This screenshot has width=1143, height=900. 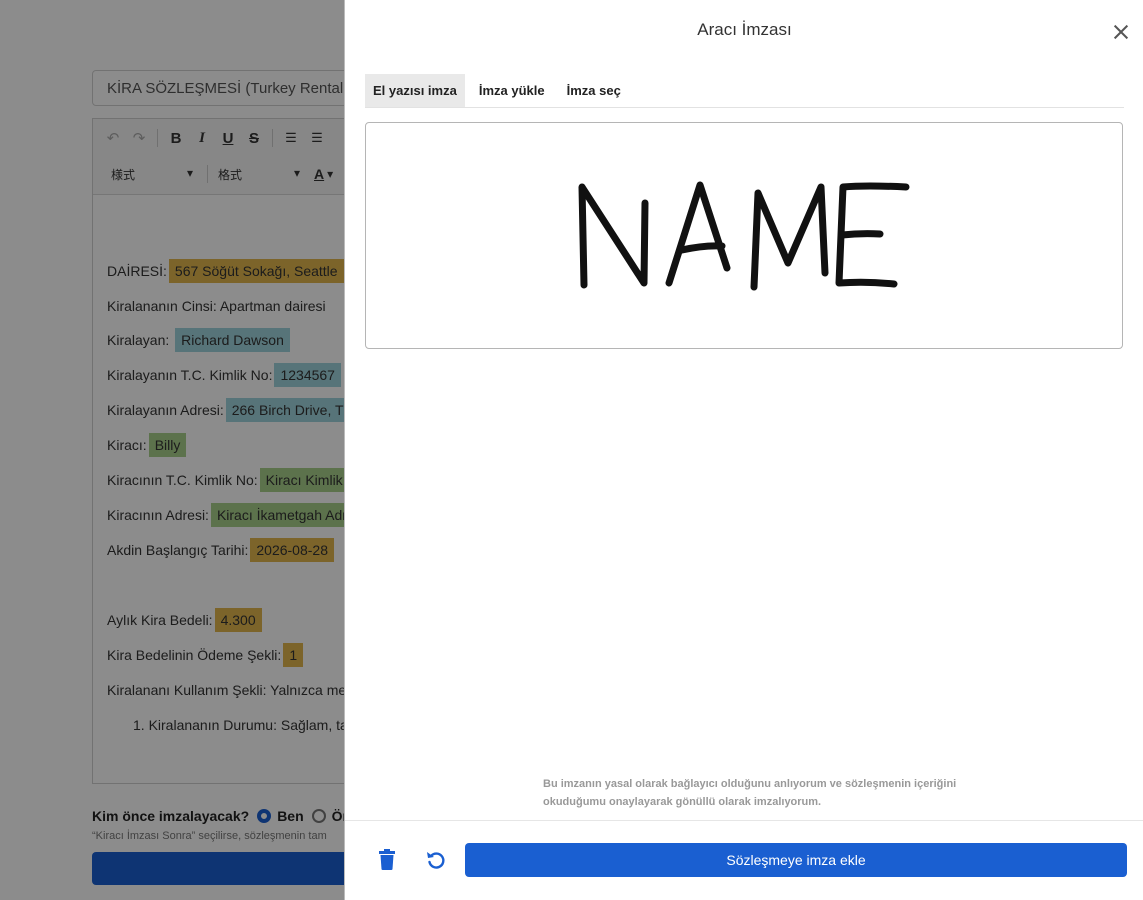 What do you see at coordinates (1121, 32) in the screenshot?
I see `close-icon` at bounding box center [1121, 32].